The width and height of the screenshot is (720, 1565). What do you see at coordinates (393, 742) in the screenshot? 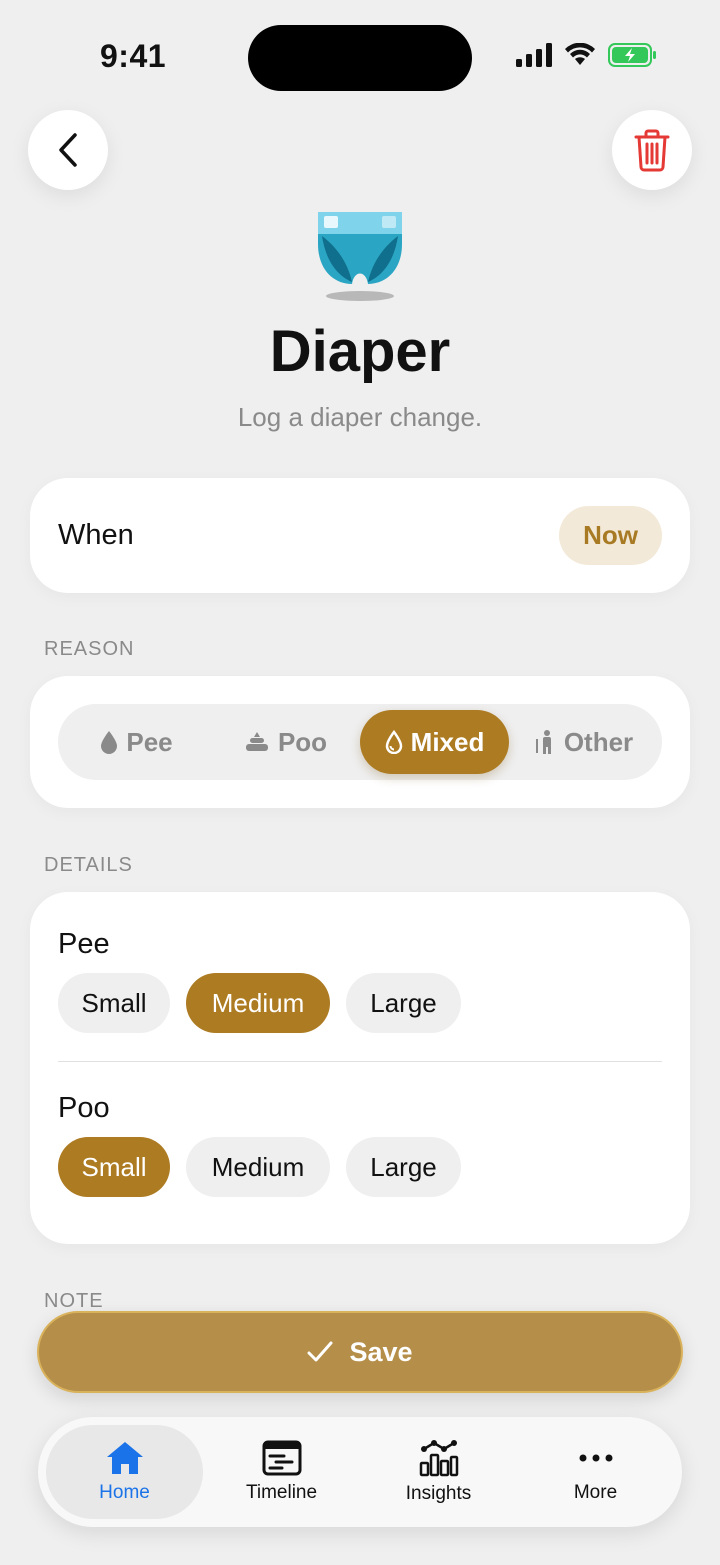
I see `droplet-outline-icon` at bounding box center [393, 742].